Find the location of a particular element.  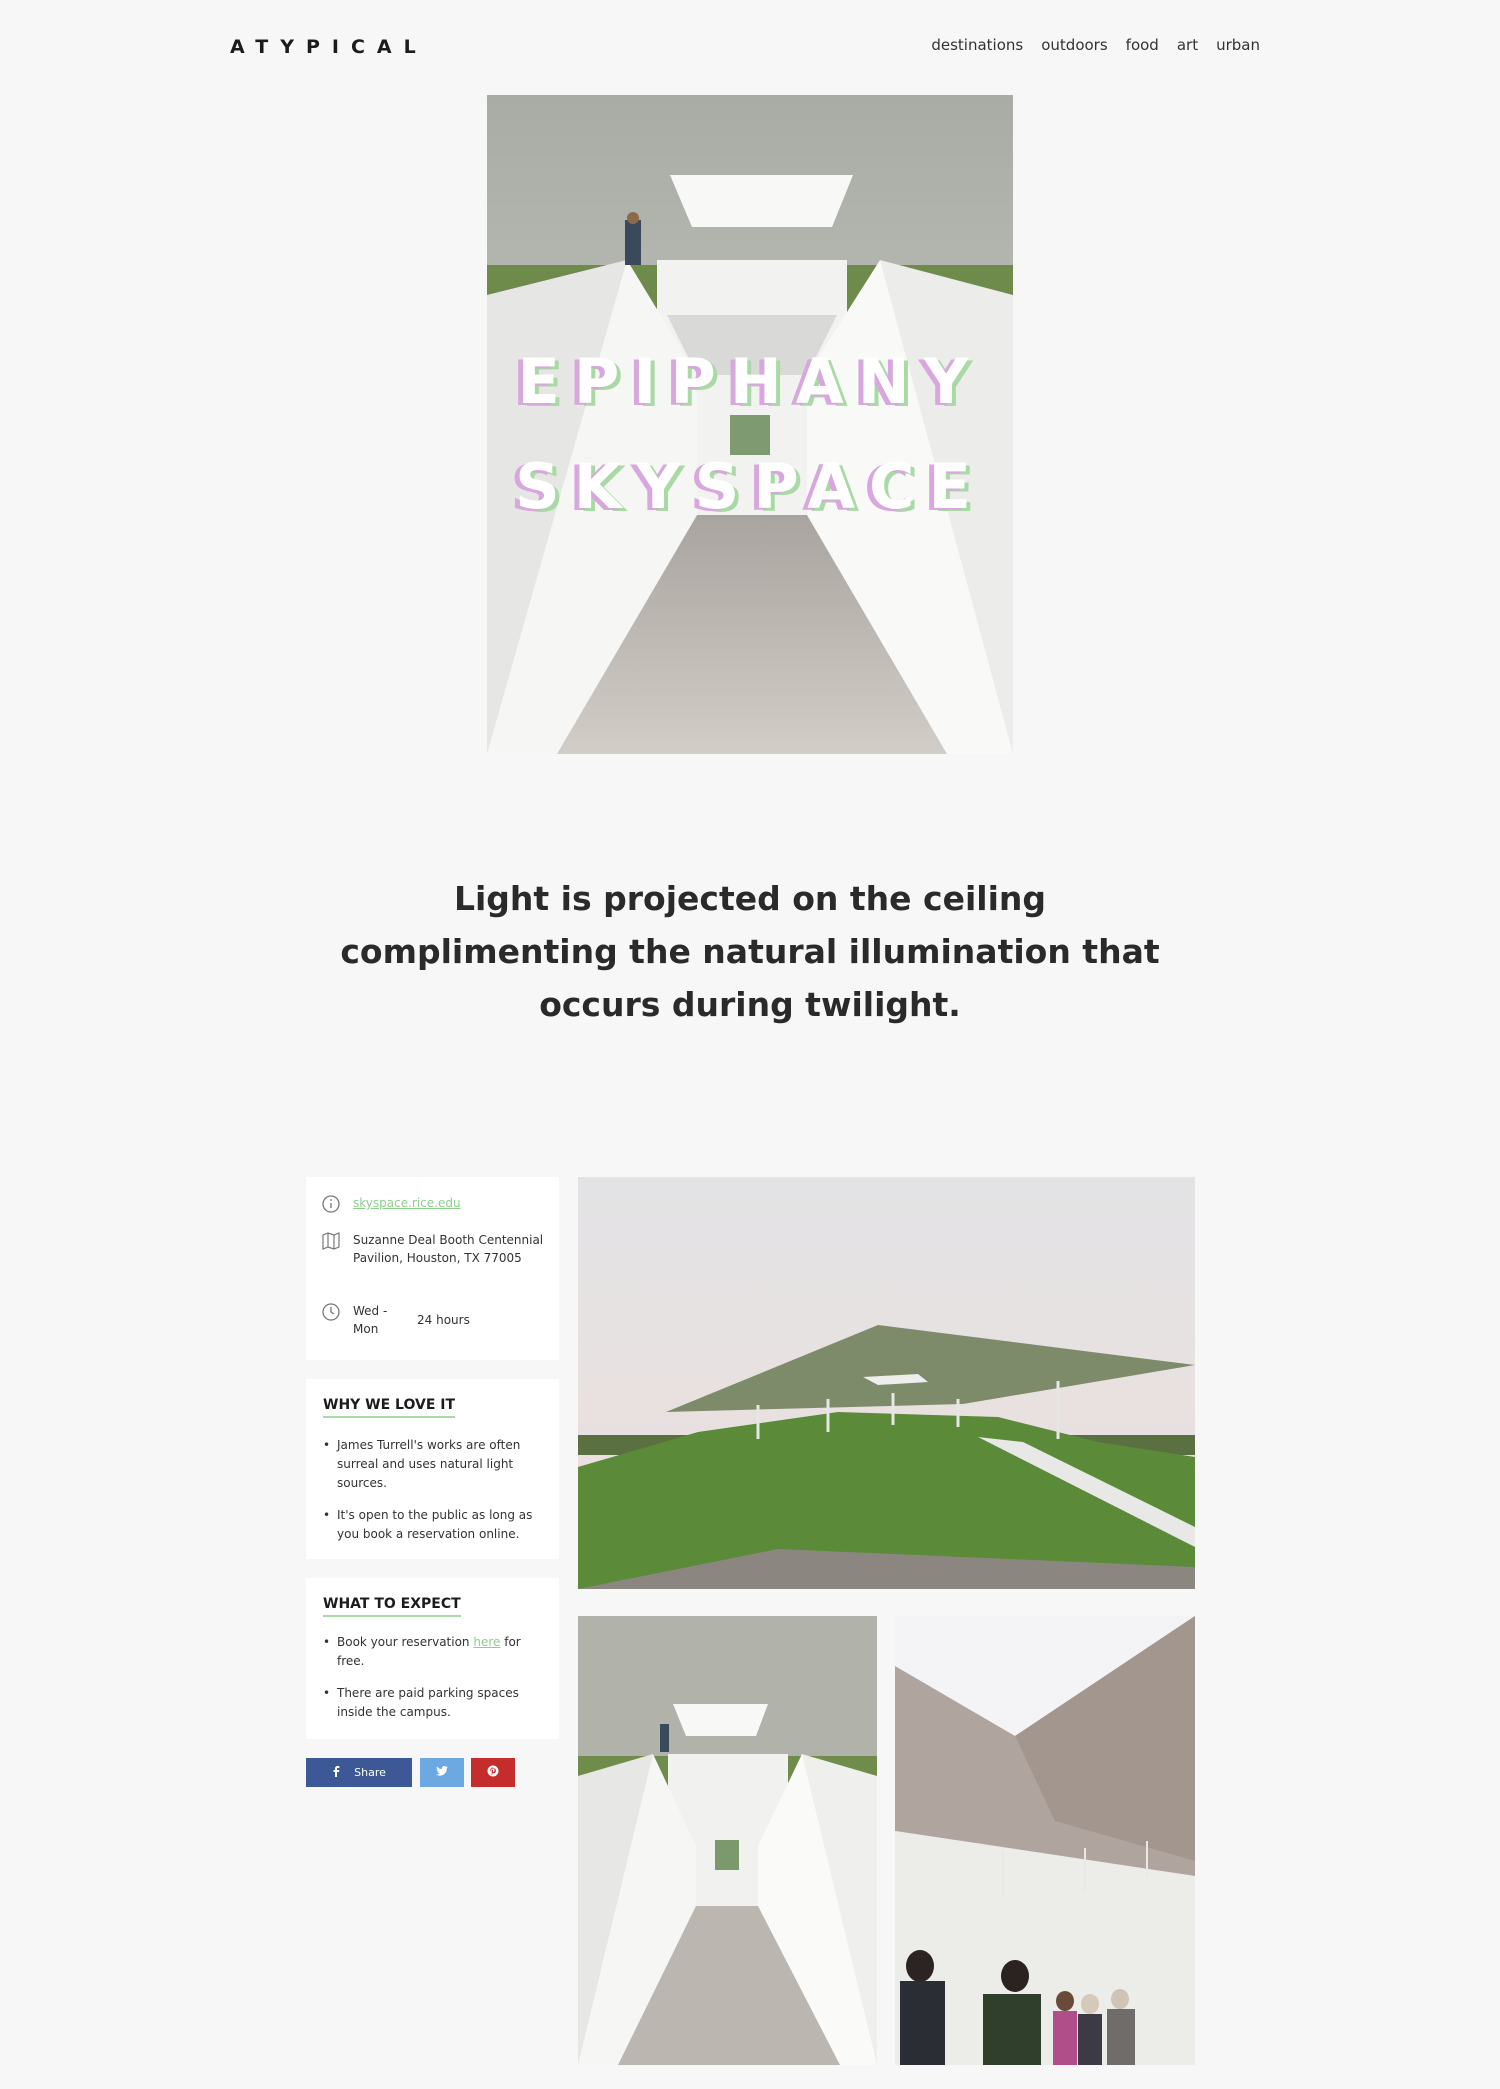

nav-outdoors: outdoors is located at coordinates (1074, 45).